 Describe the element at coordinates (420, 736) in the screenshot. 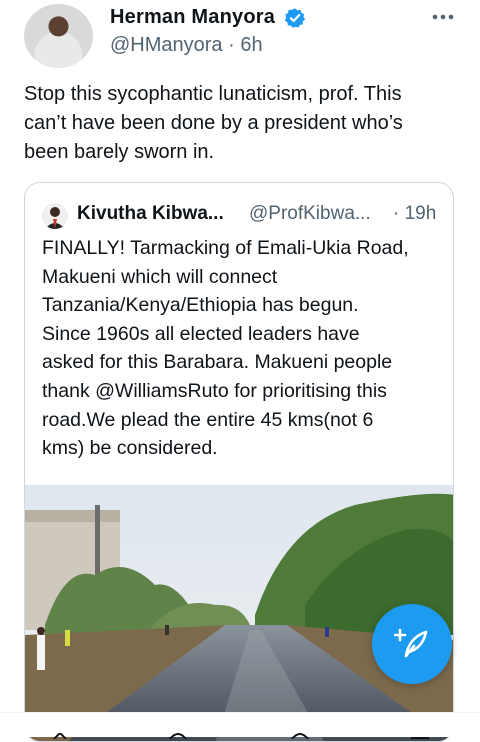

I see `messages-nav-icon` at that location.